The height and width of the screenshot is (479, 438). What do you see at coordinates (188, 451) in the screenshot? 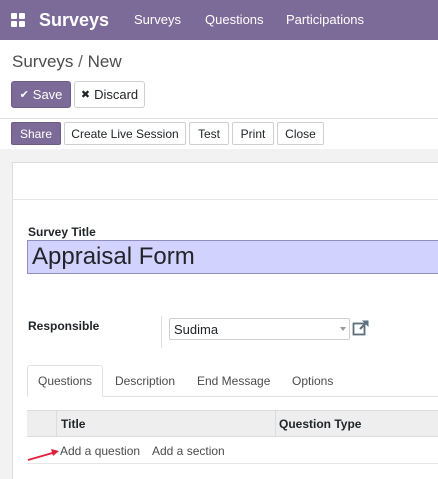
I see `add-section-link: Add a section` at bounding box center [188, 451].